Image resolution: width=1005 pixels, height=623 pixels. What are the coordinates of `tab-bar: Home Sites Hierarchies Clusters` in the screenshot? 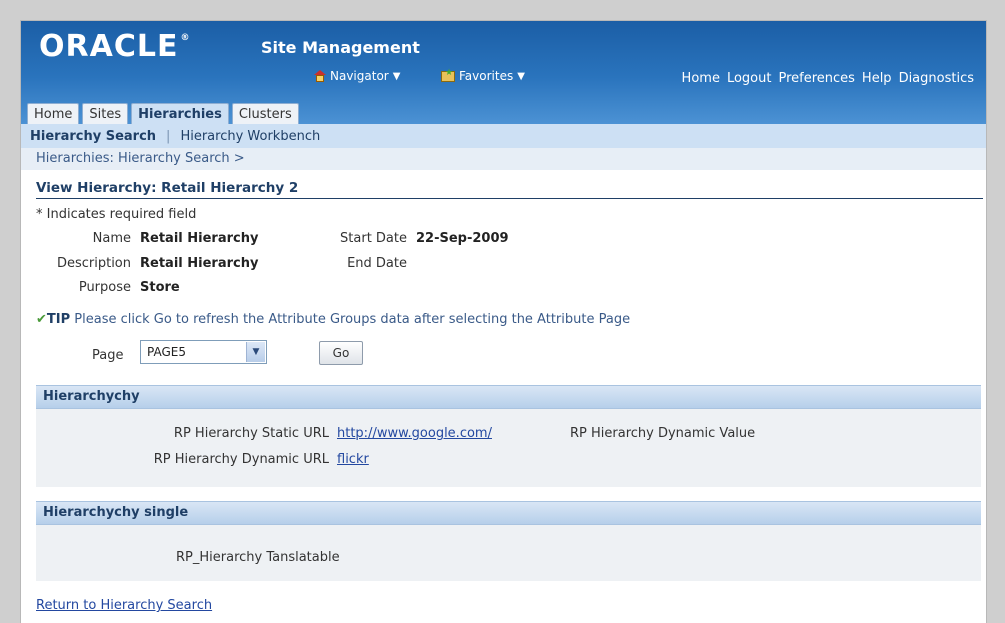 It's located at (163, 113).